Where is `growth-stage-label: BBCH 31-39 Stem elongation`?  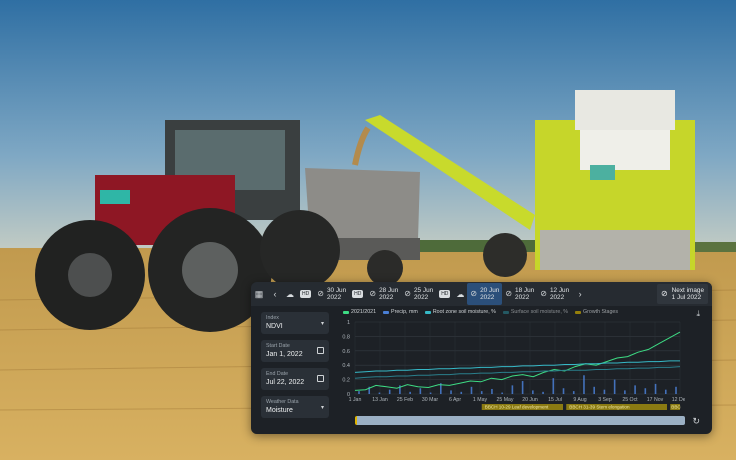 growth-stage-label: BBCH 31-39 Stem elongation is located at coordinates (599, 407).